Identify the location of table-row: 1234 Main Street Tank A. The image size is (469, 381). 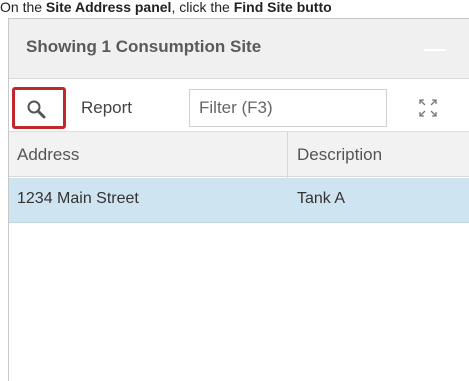
(239, 200).